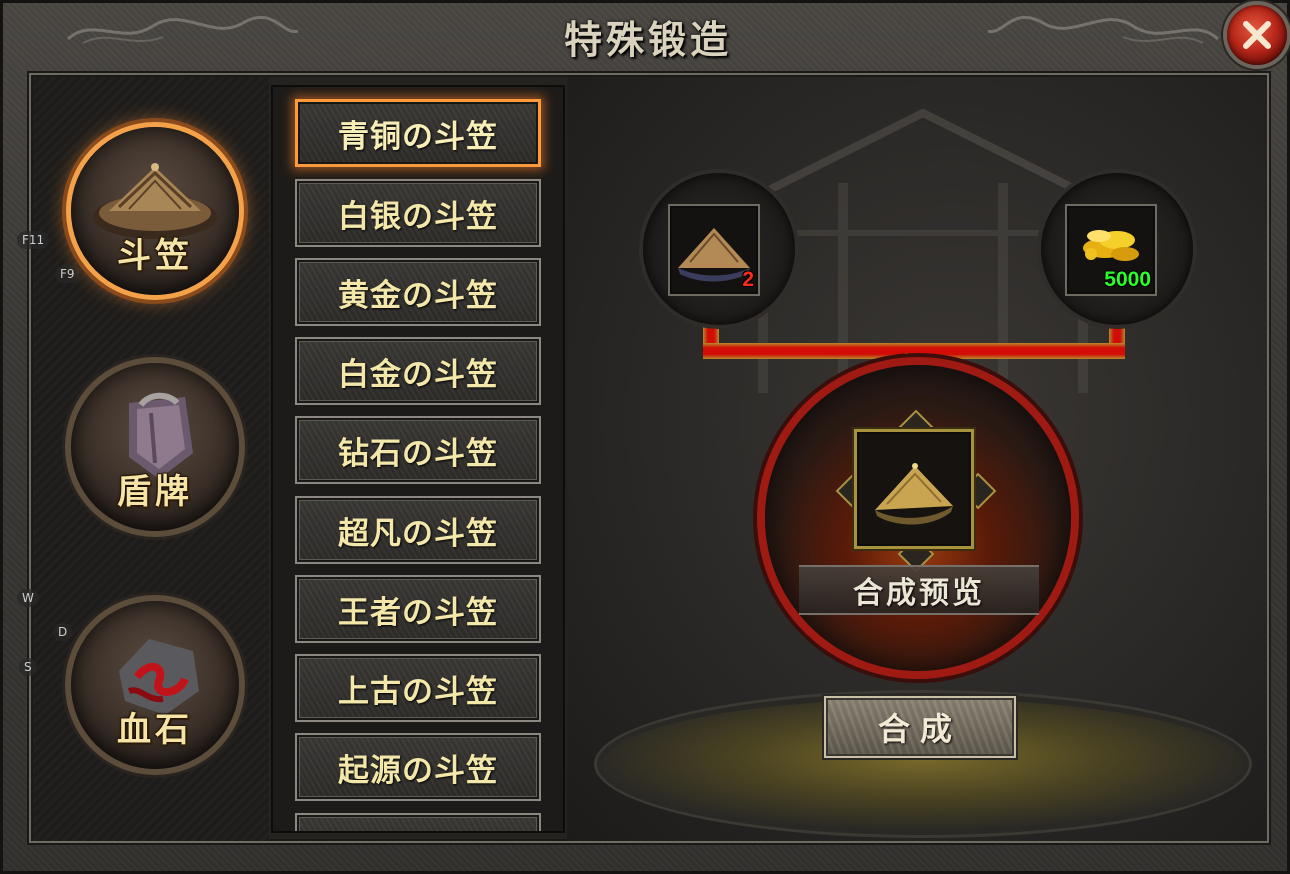 The width and height of the screenshot is (1290, 874). I want to click on close-icon, so click(1257, 35).